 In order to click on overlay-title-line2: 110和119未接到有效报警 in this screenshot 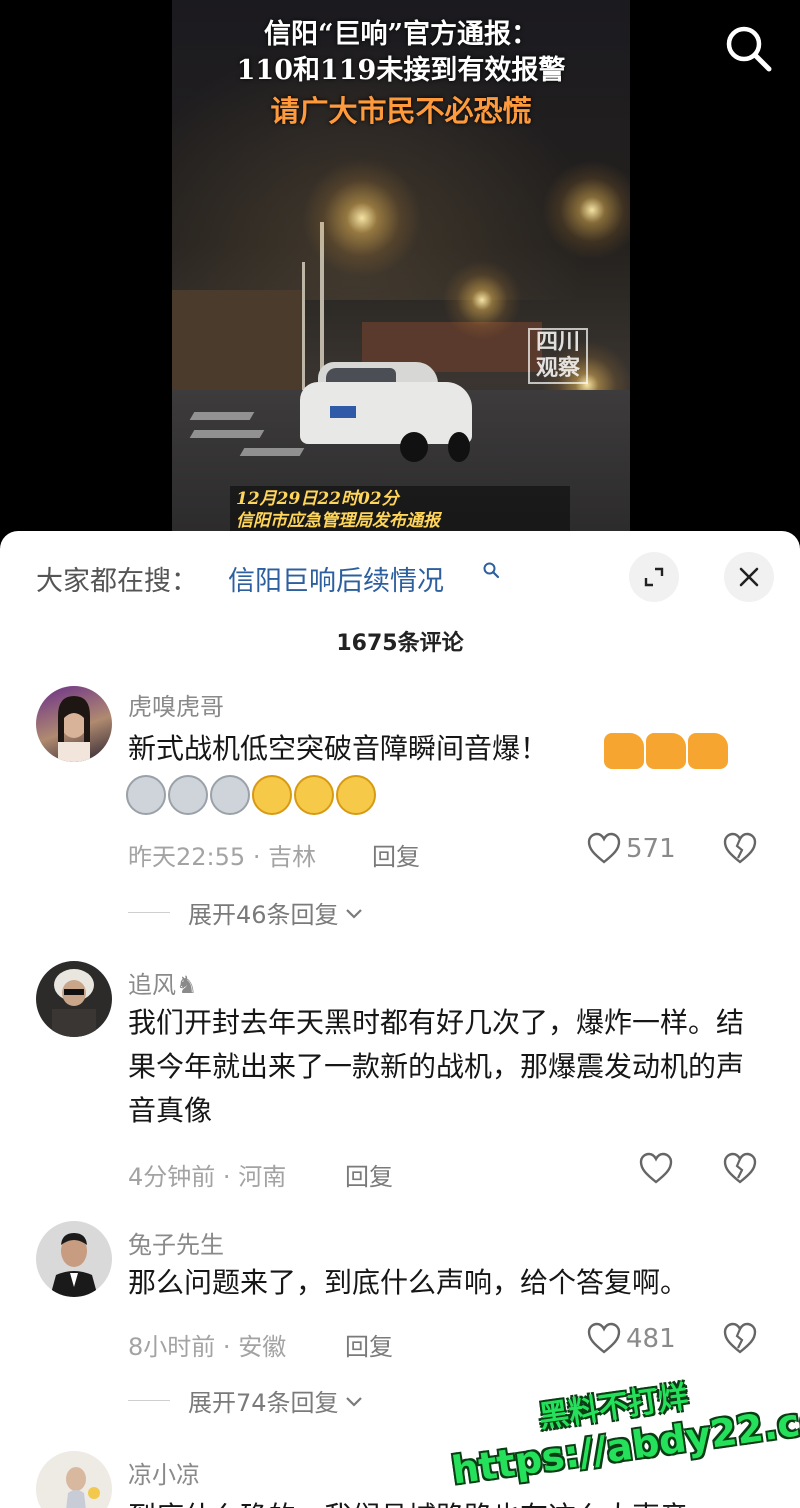, I will do `click(401, 70)`.